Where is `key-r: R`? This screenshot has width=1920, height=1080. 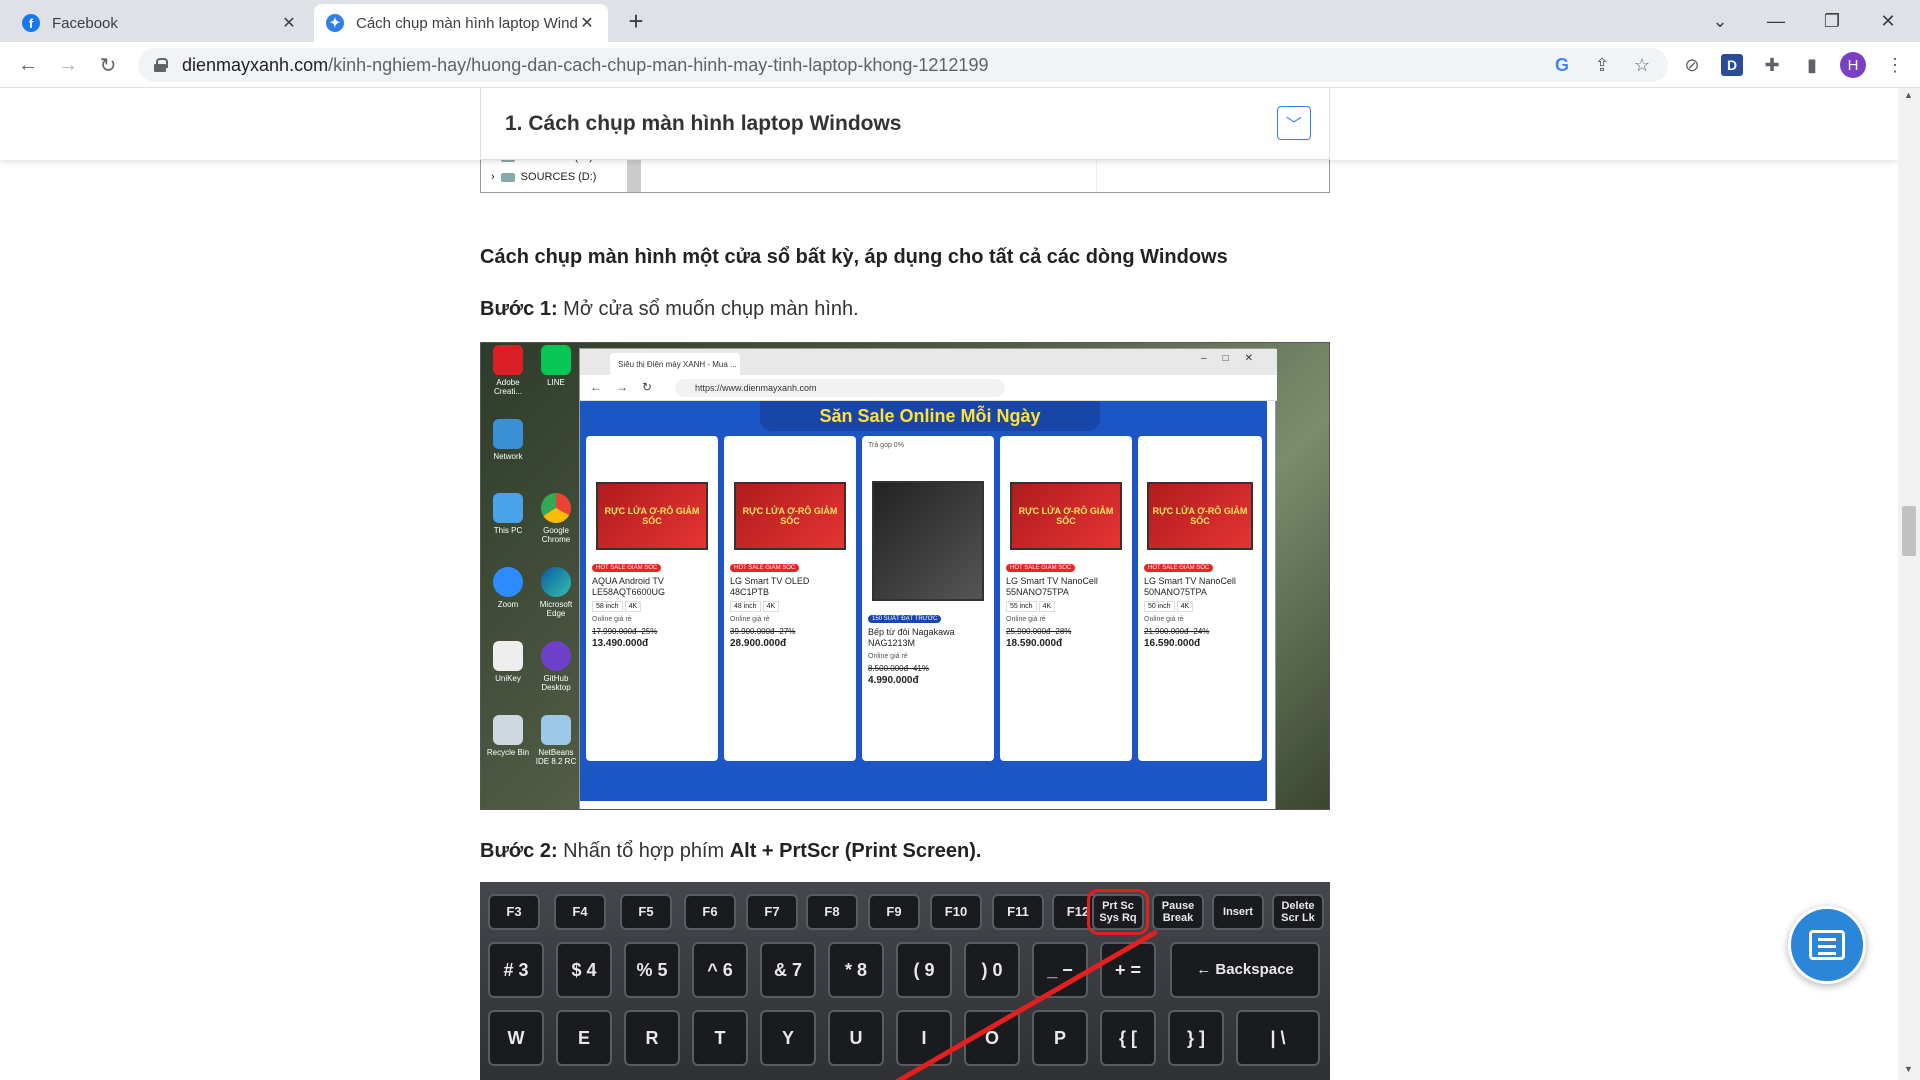
key-r: R is located at coordinates (652, 1038).